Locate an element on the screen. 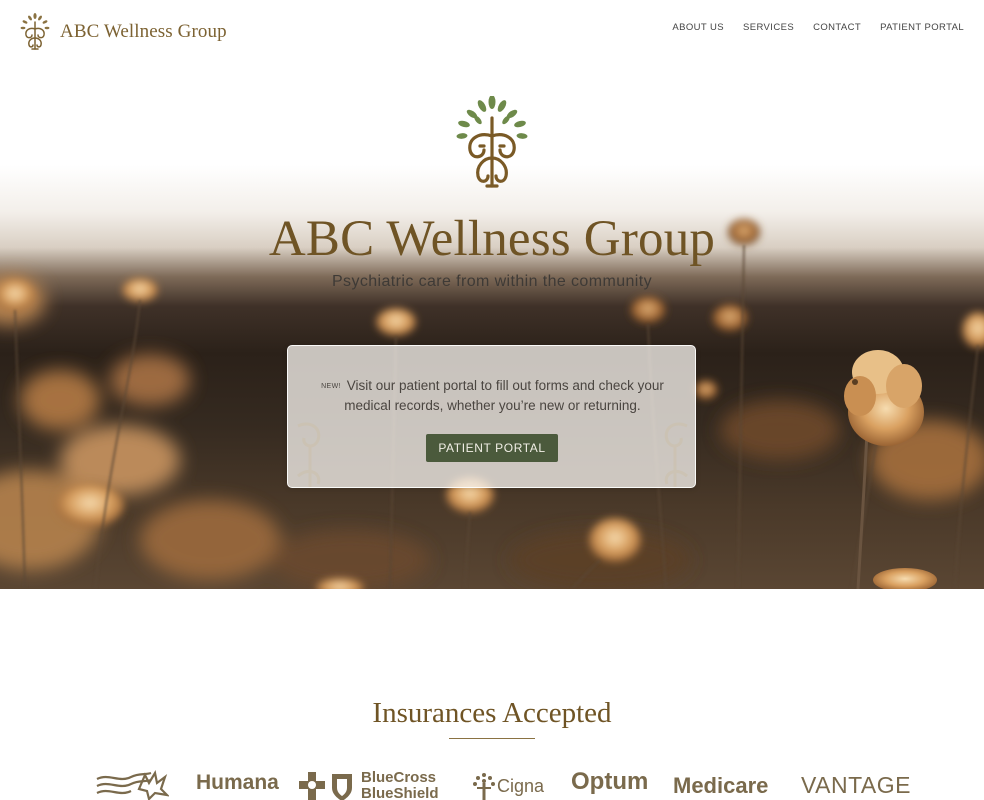  cigna-logo: Cigna is located at coordinates (521, 786).